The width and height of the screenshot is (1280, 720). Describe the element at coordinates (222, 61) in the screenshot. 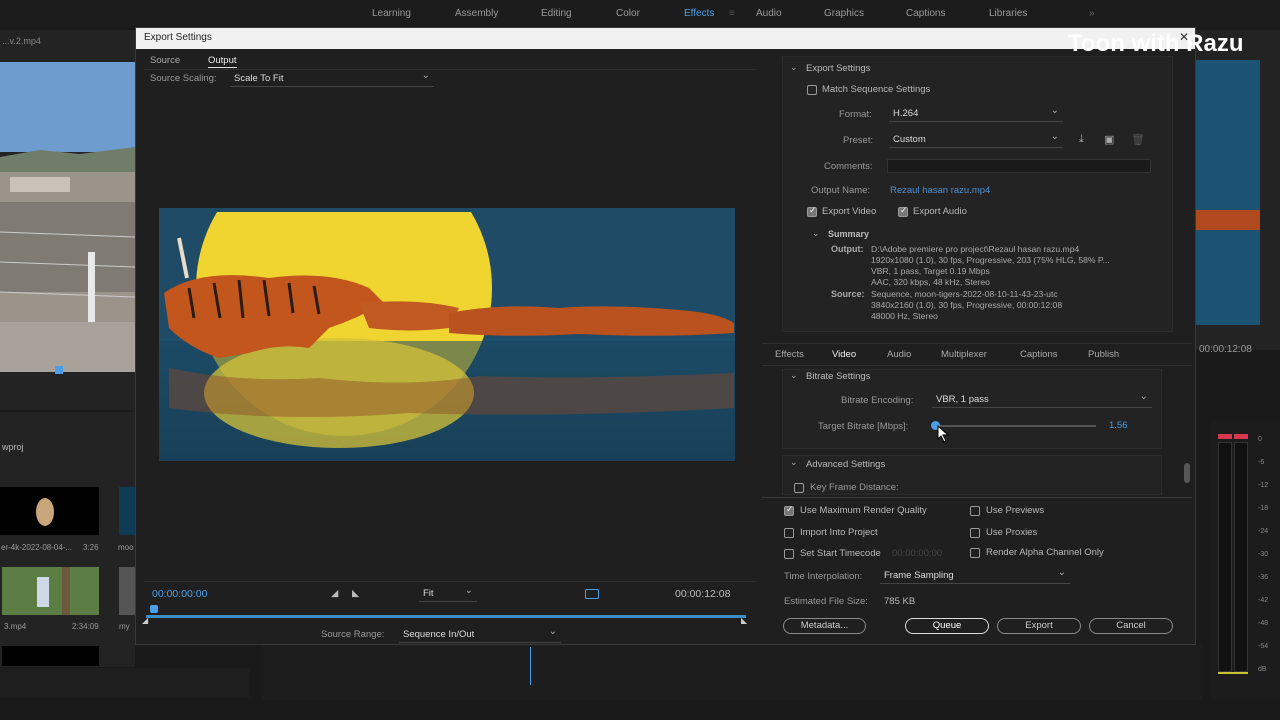

I see `tab-output: Output` at that location.